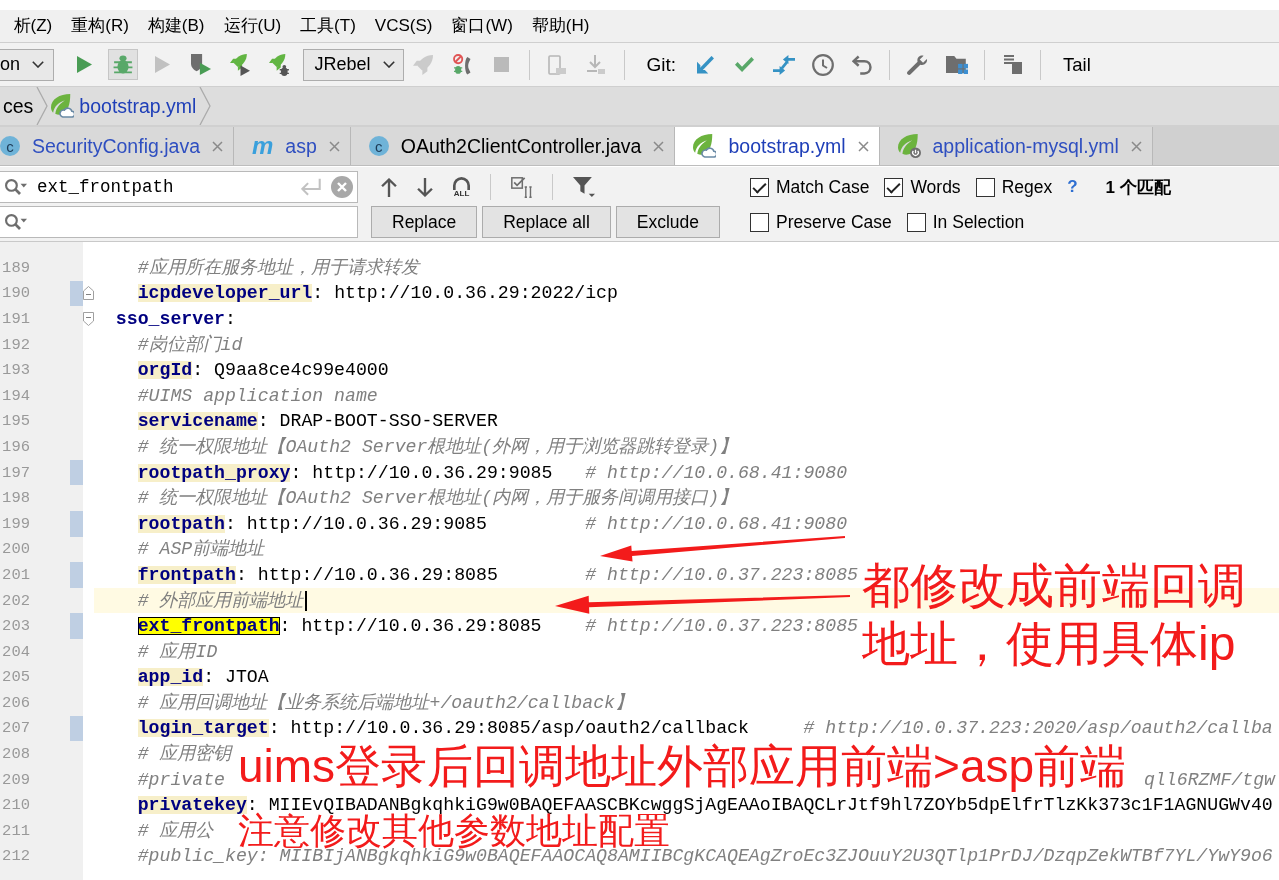  I want to click on line-number: 200, so click(15, 549).